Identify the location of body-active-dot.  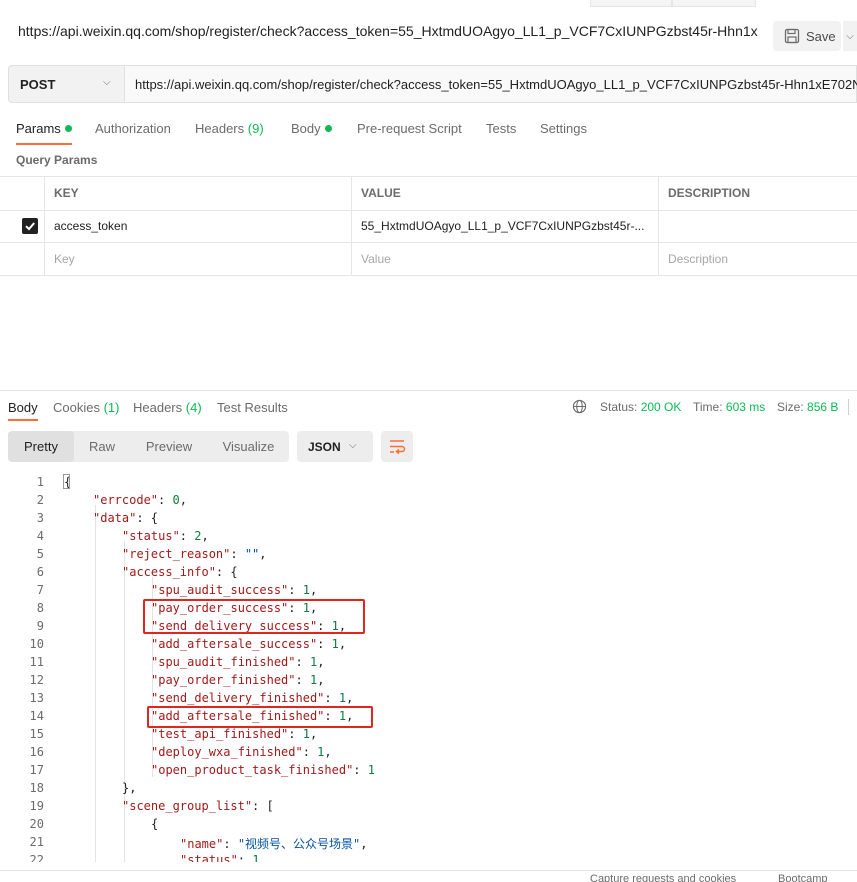
(328, 128).